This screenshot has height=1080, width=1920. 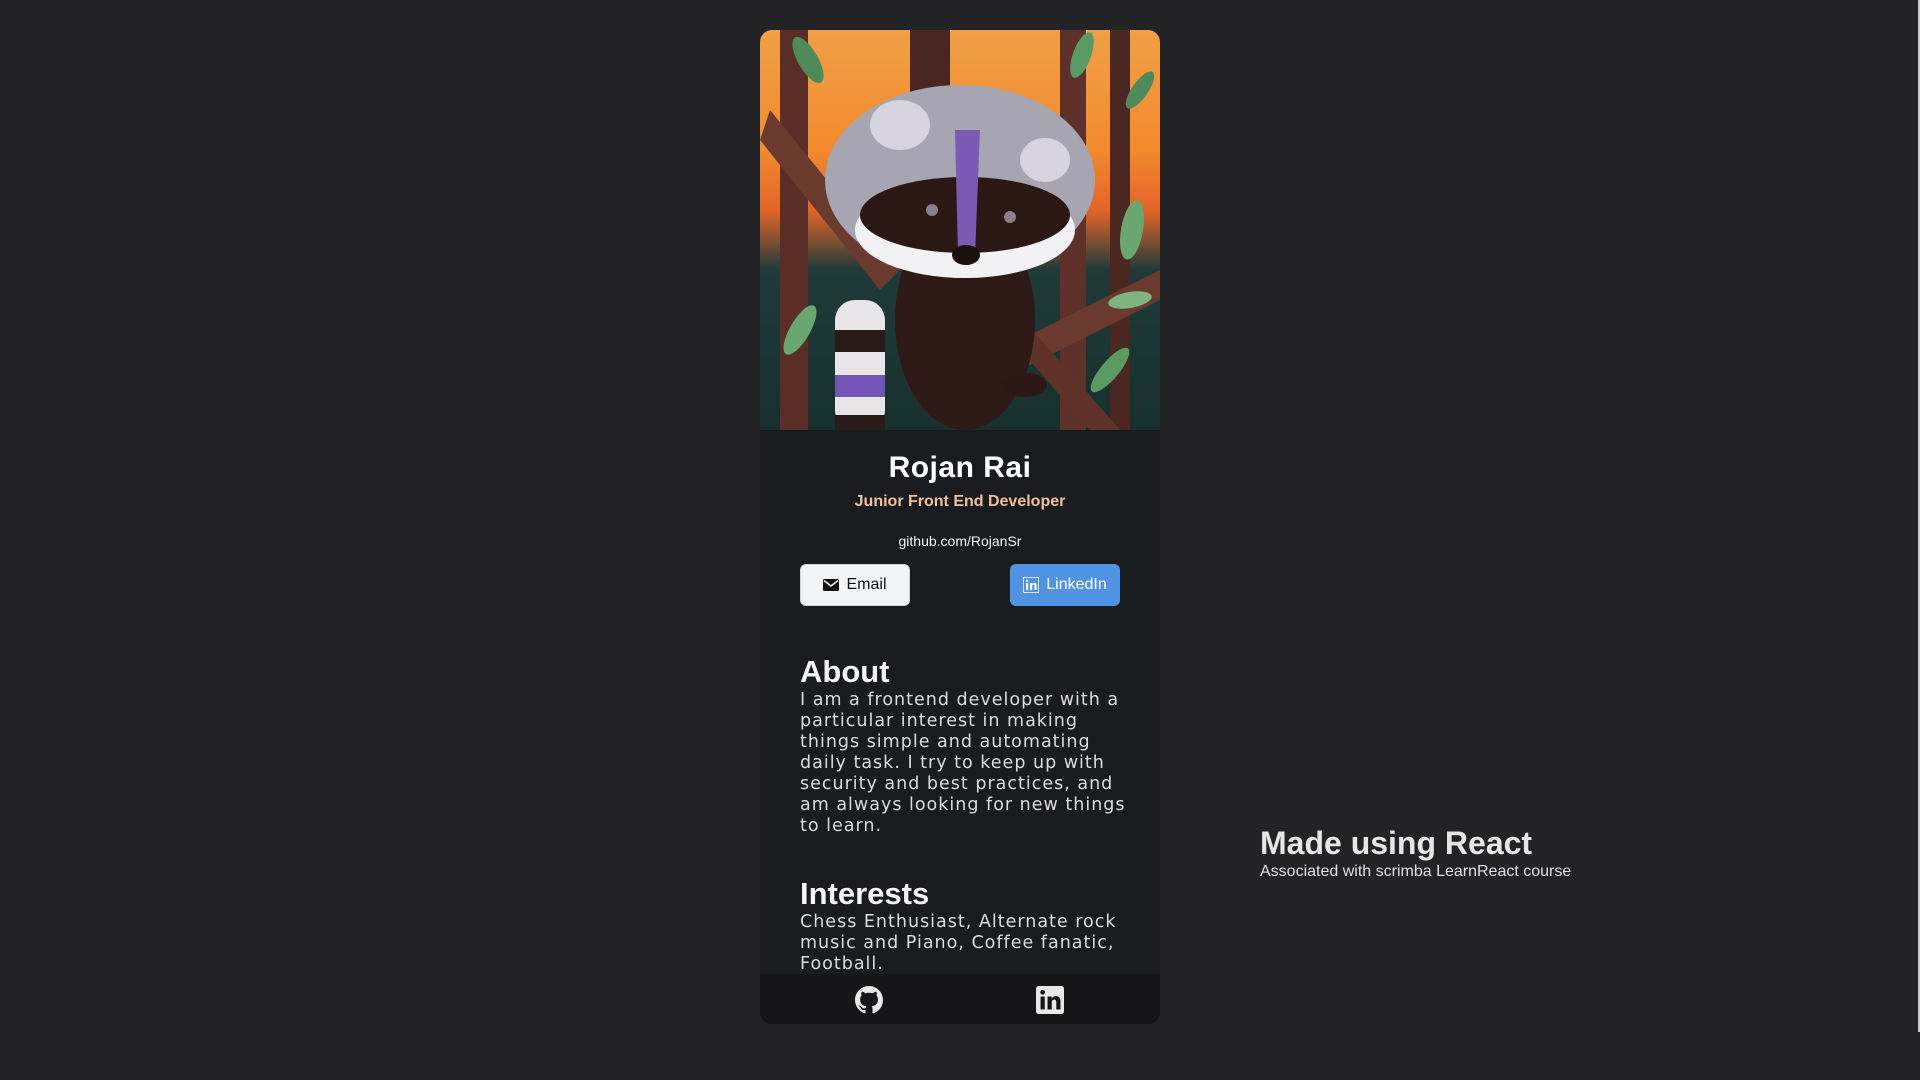 I want to click on website-link: github.com/RojanSr, so click(x=960, y=541).